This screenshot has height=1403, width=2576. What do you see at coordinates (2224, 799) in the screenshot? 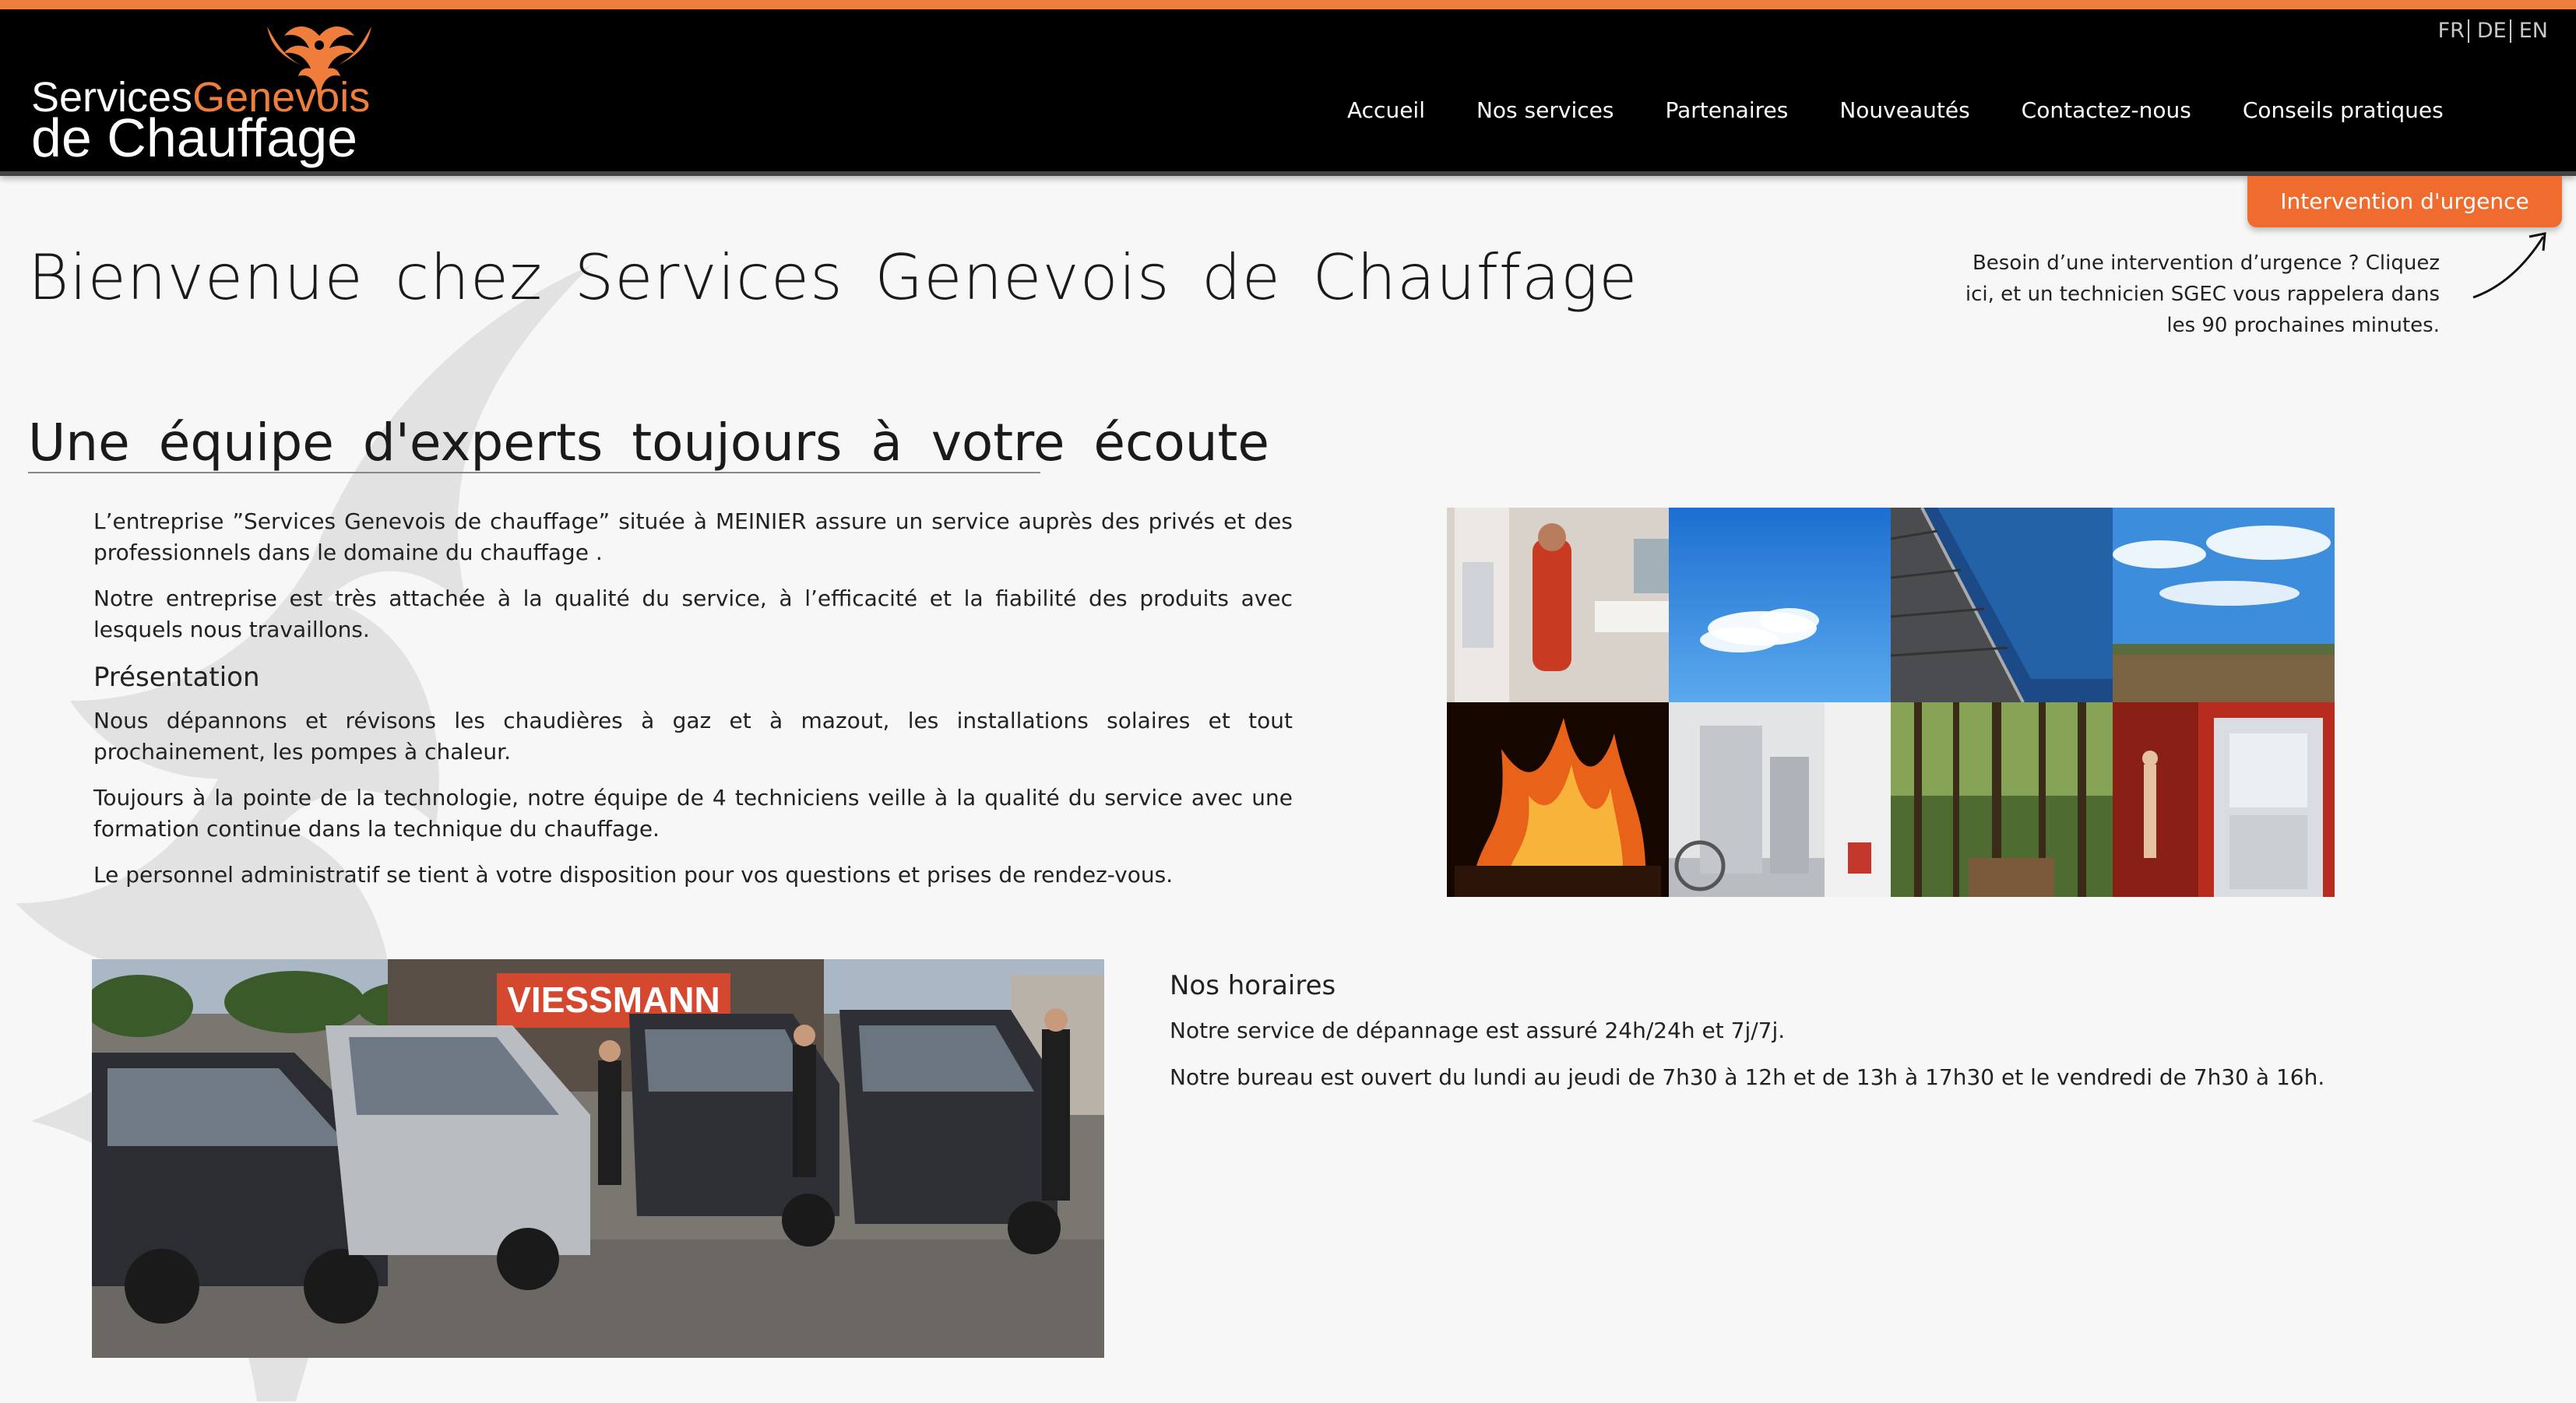
I see `boiler-units-photo` at bounding box center [2224, 799].